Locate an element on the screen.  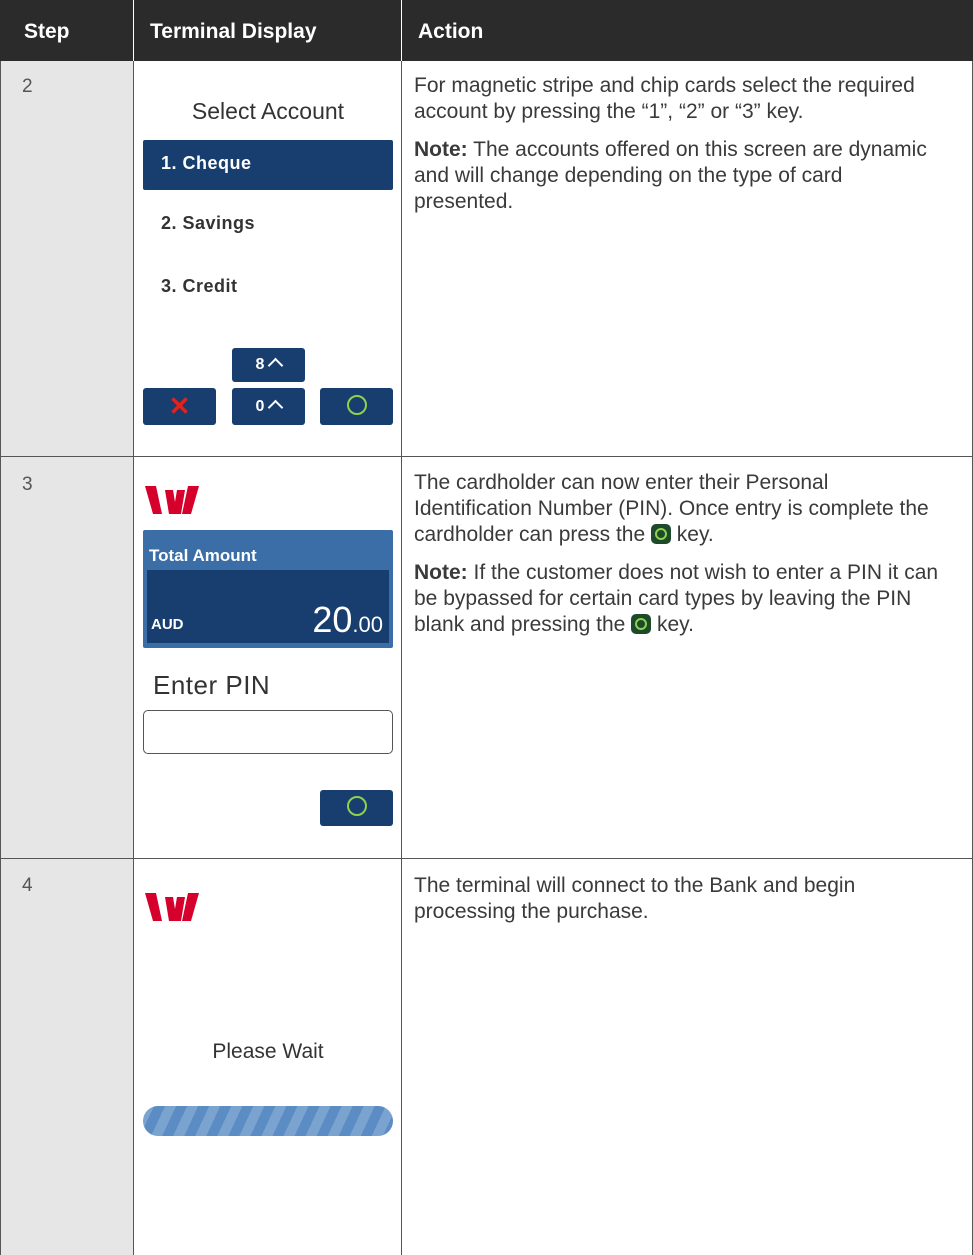
header-step: Step is located at coordinates (47, 31).